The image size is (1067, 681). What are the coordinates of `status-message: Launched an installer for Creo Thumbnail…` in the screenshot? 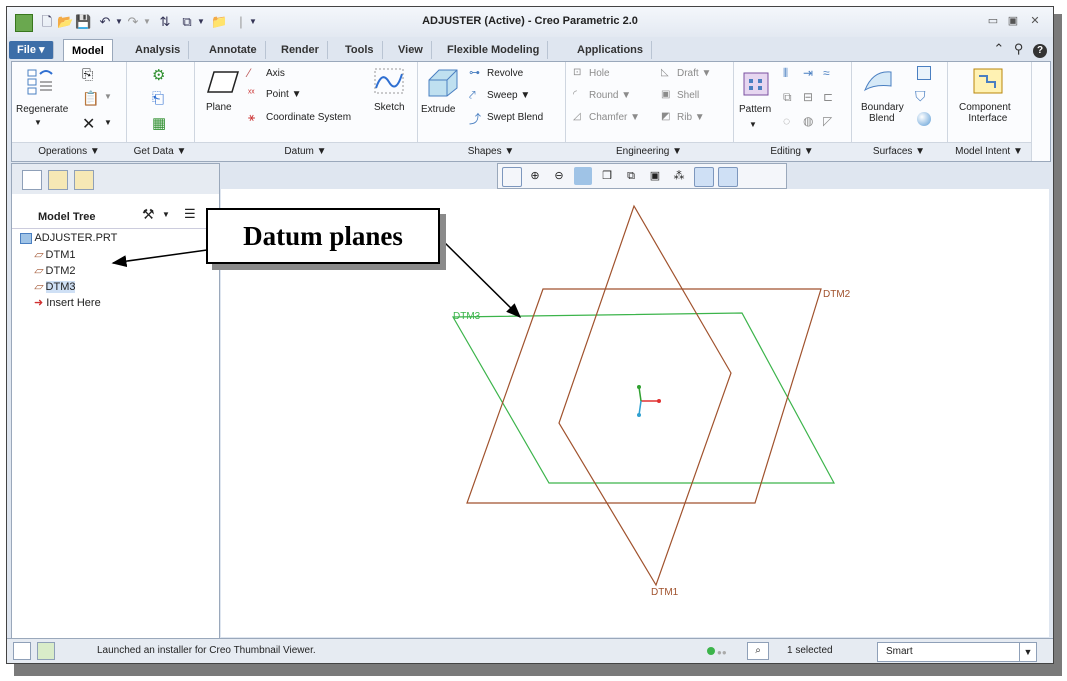 It's located at (206, 650).